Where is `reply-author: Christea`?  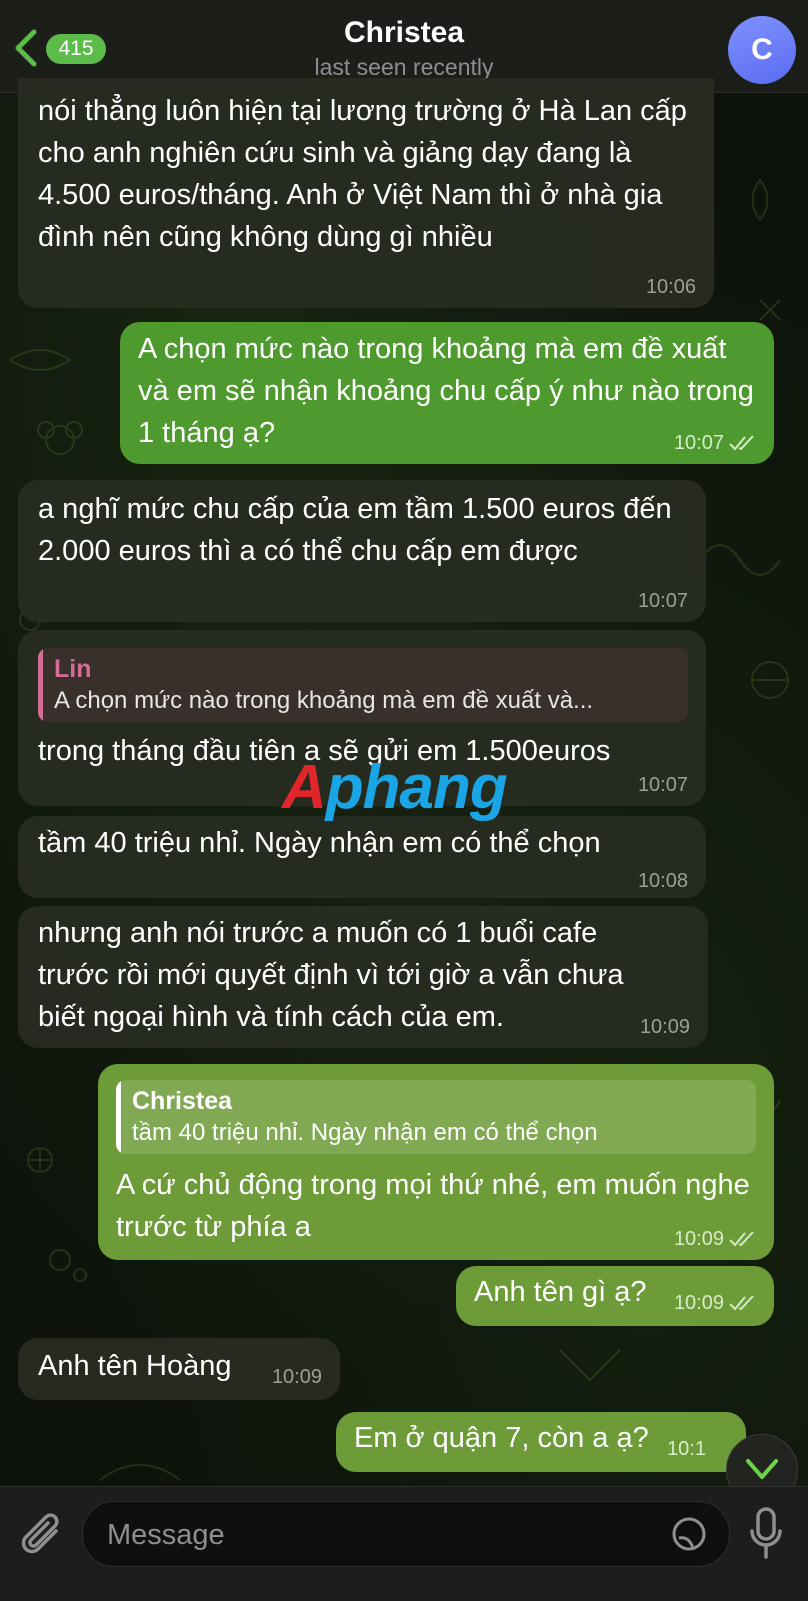 reply-author: Christea is located at coordinates (182, 1101).